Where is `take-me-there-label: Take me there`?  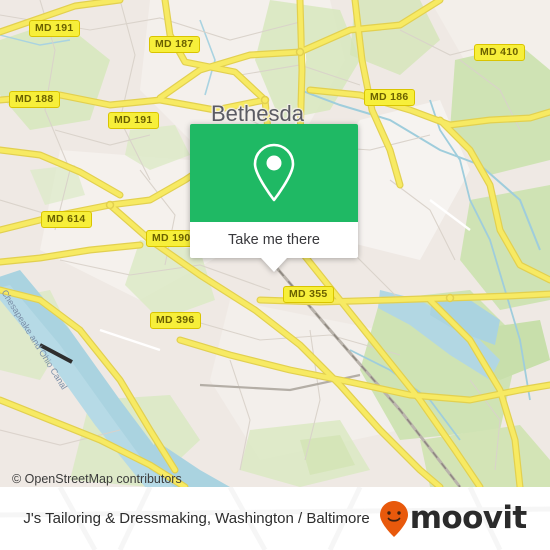
take-me-there-label: Take me there is located at coordinates (274, 240).